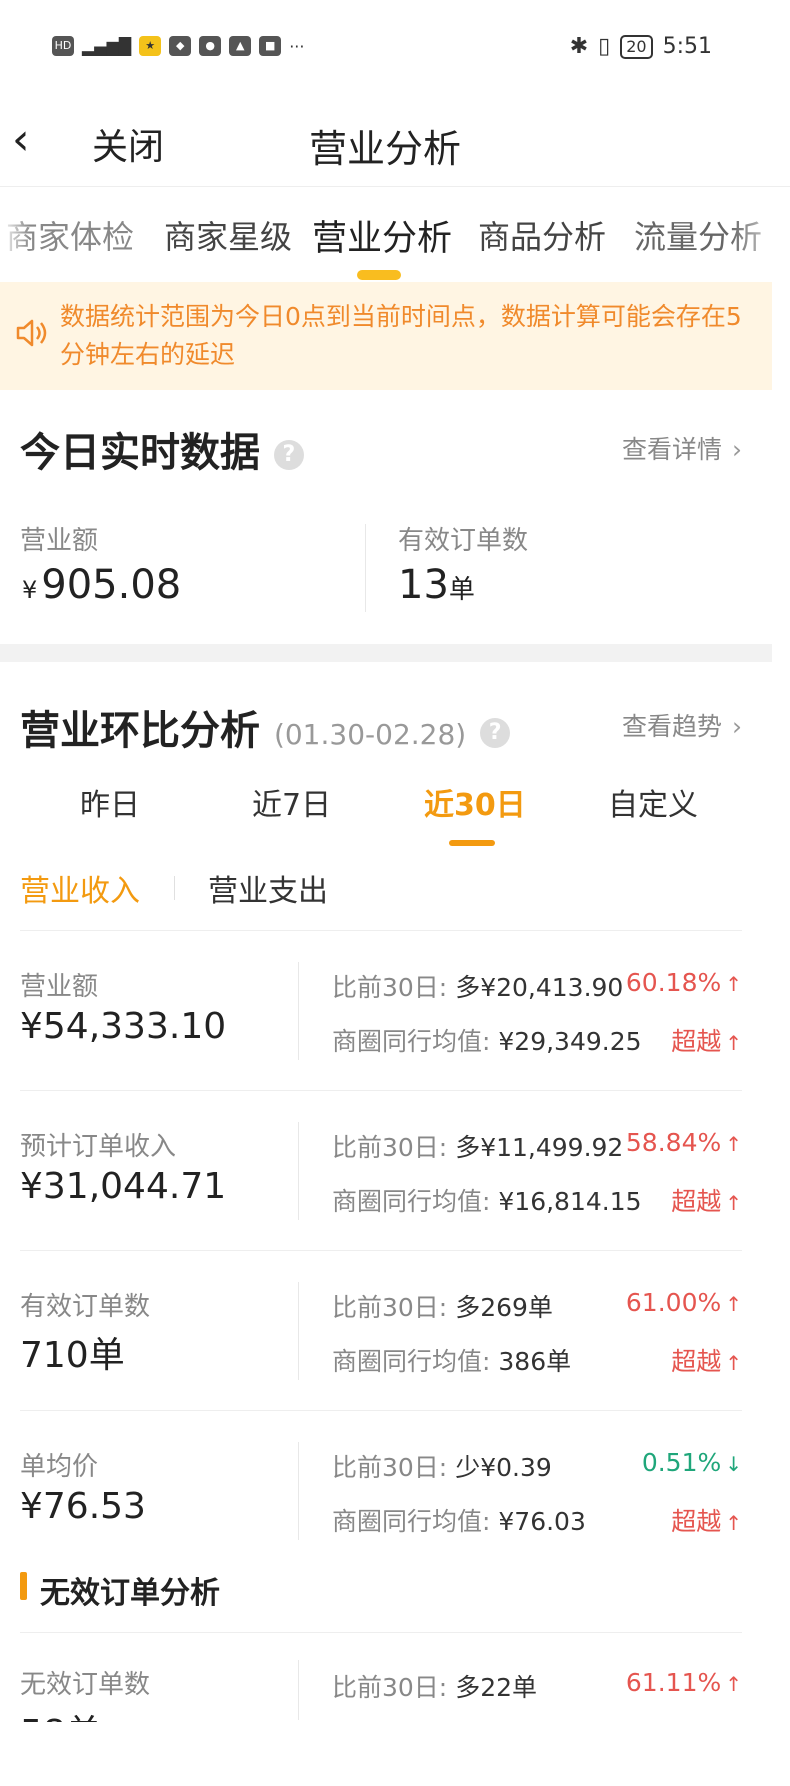 This screenshot has width=790, height=1786. What do you see at coordinates (379, 275) in the screenshot?
I see `tab-indicator` at bounding box center [379, 275].